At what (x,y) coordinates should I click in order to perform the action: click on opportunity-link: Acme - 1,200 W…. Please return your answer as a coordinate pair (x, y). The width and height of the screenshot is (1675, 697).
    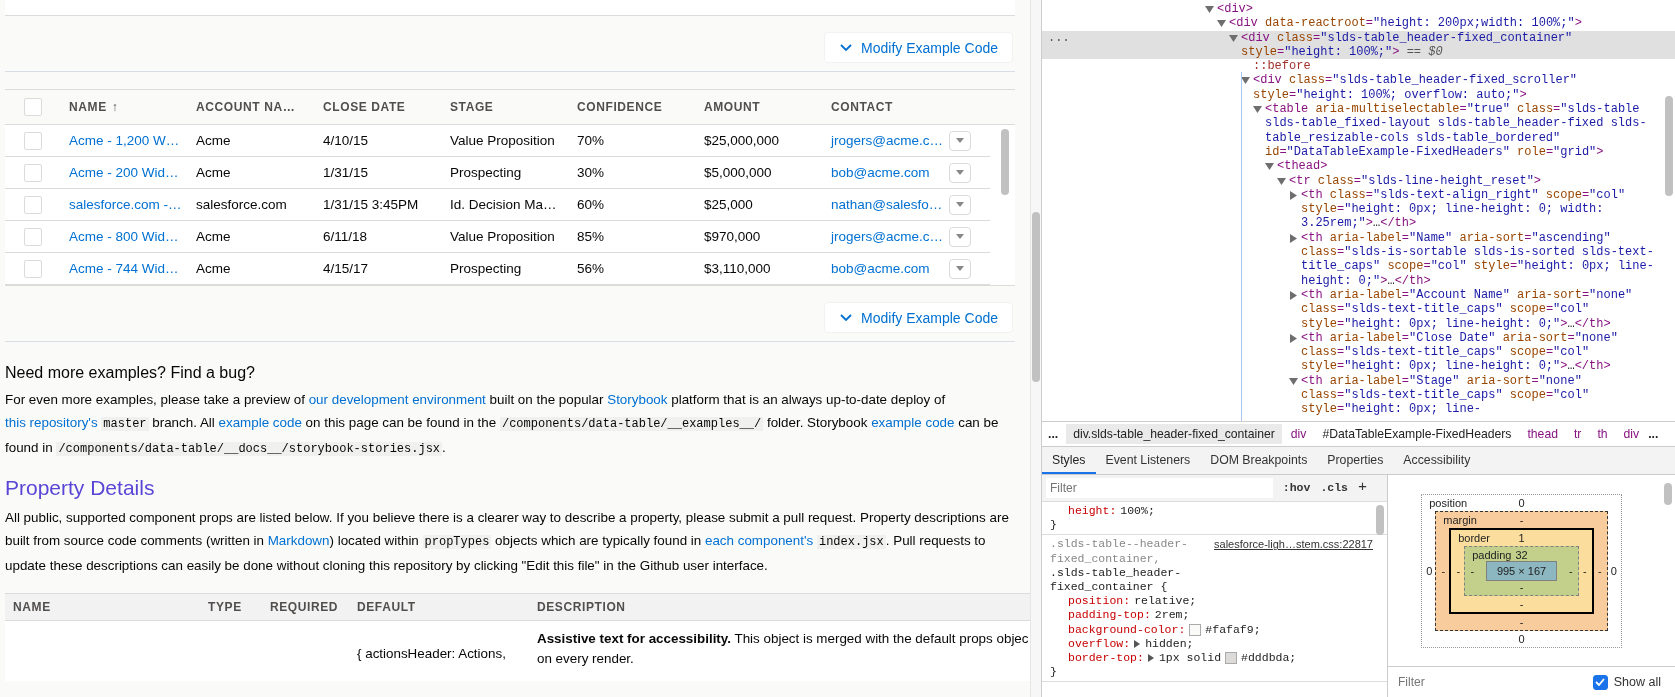
    Looking at the image, I should click on (123, 140).